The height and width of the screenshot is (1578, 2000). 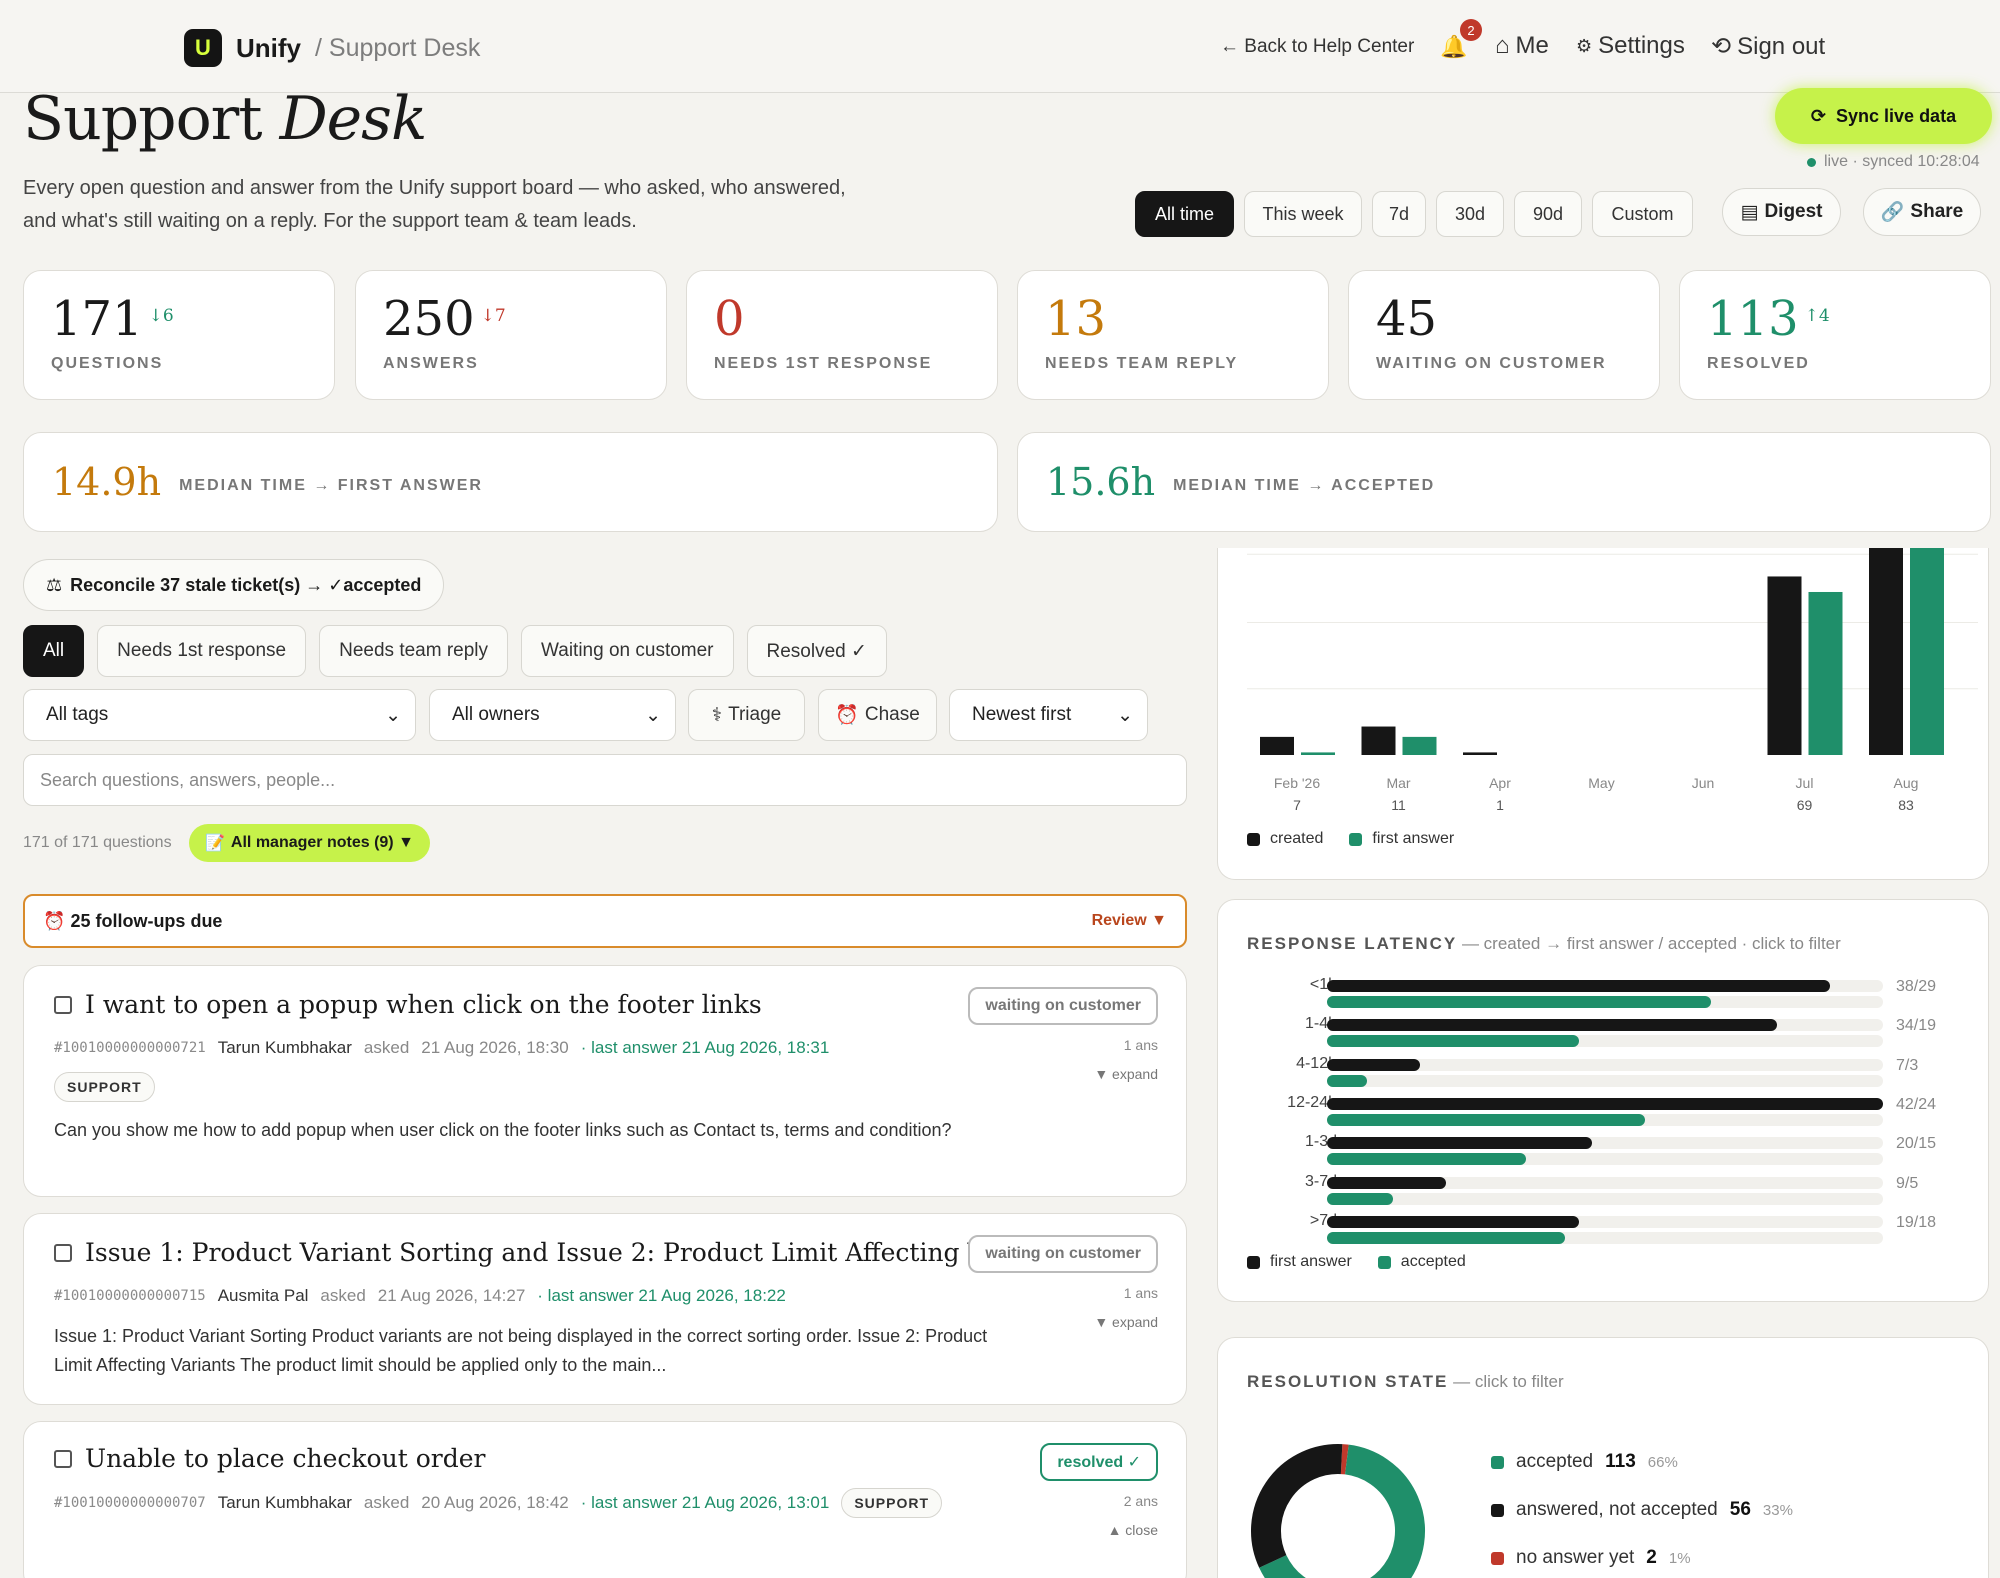 What do you see at coordinates (1630, 46) in the screenshot?
I see `settings-link: ⚙ Settings` at bounding box center [1630, 46].